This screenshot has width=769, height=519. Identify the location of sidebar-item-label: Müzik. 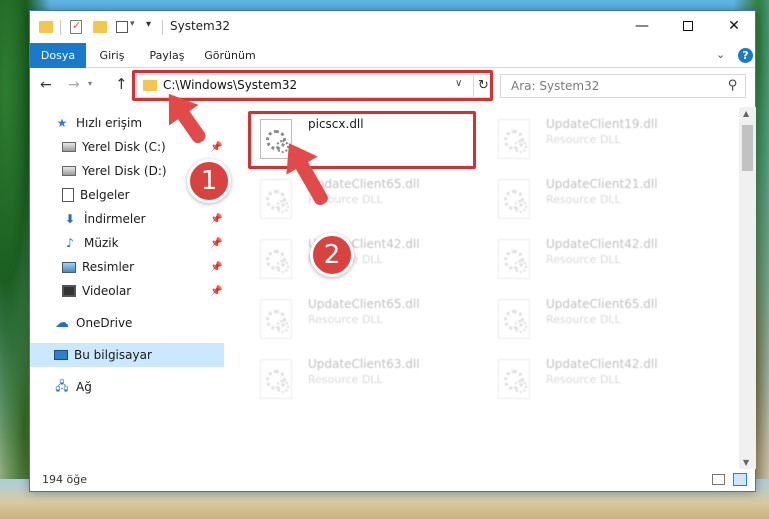
(101, 243).